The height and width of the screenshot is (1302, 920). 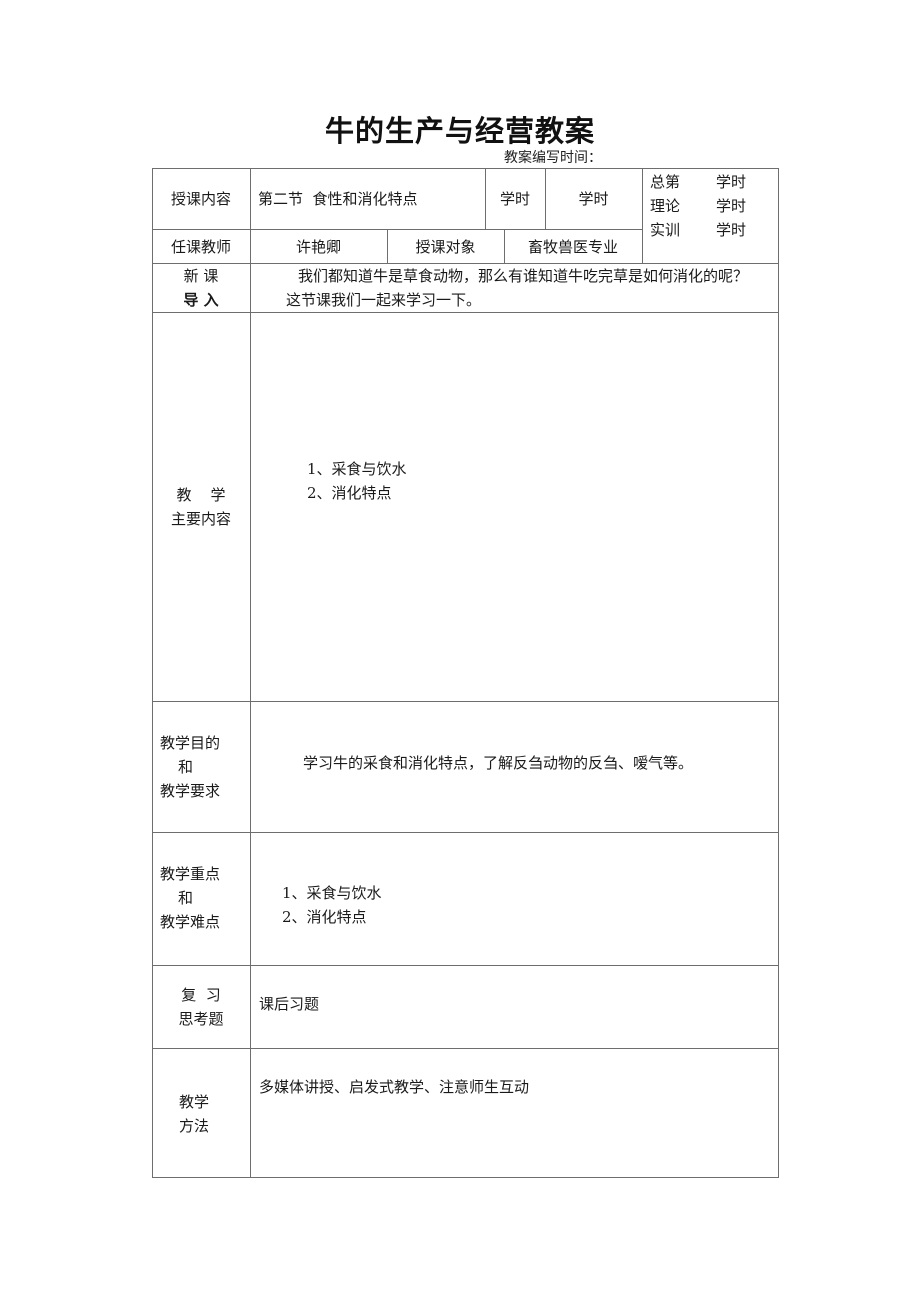 I want to click on main-content-list: 1、采食与饮水 2、消化特点, so click(x=357, y=481).